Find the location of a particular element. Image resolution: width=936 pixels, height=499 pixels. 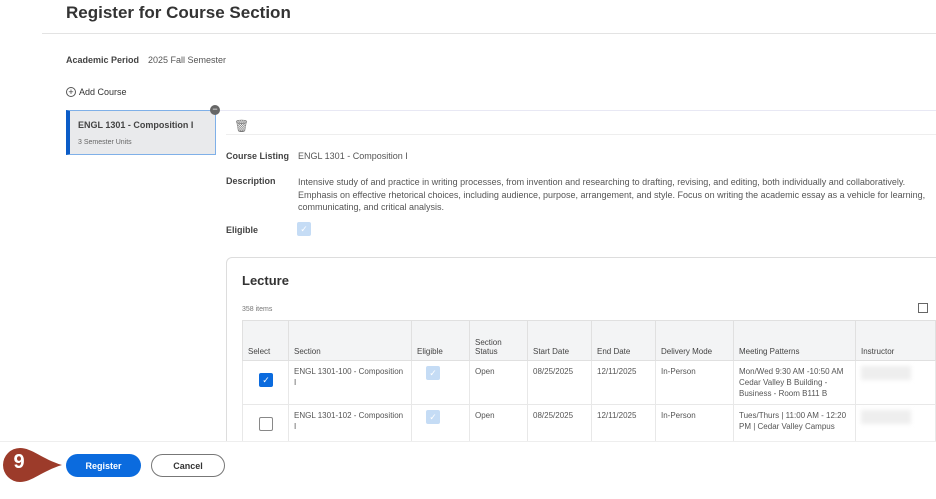

page-title: Register for Course Section is located at coordinates (178, 12).